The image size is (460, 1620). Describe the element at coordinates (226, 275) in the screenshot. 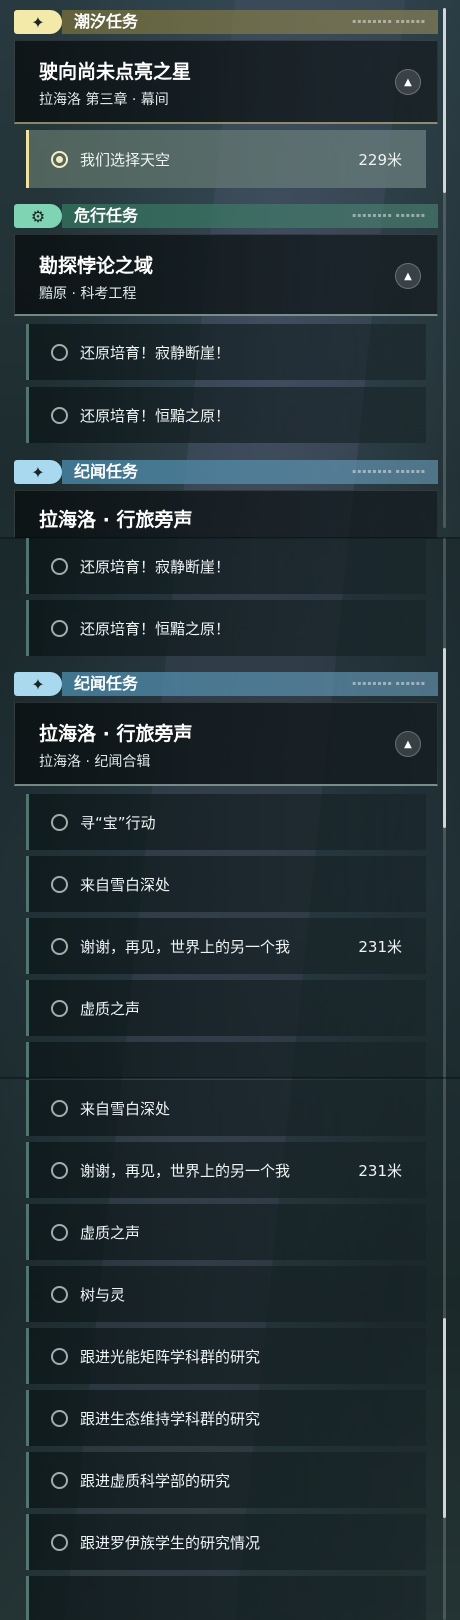

I see `quest-card-danger: 勘探悖论之域 黯原 · 科考工程 ▲` at that location.